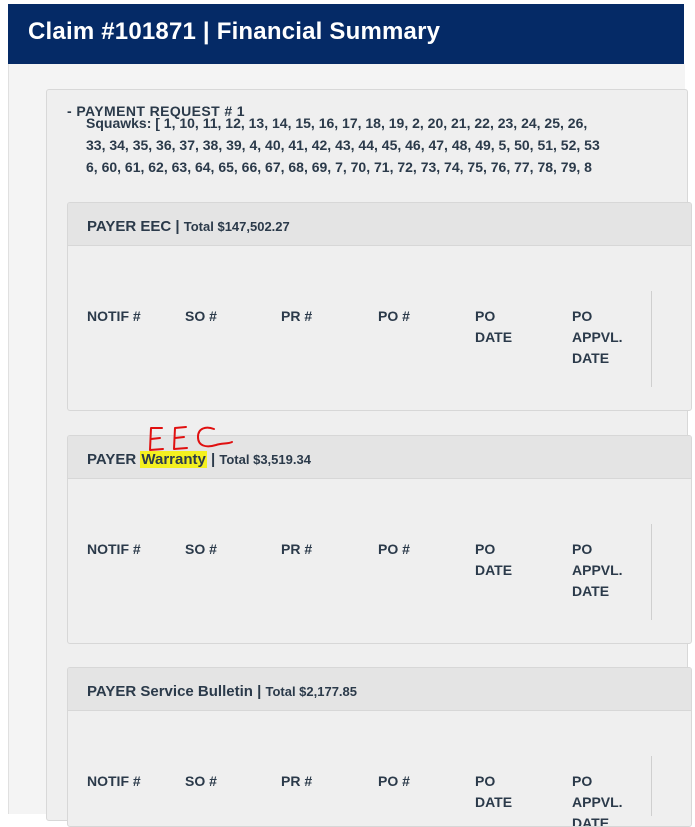 The width and height of the screenshot is (695, 827). I want to click on handwritten-annotation, so click(191, 441).